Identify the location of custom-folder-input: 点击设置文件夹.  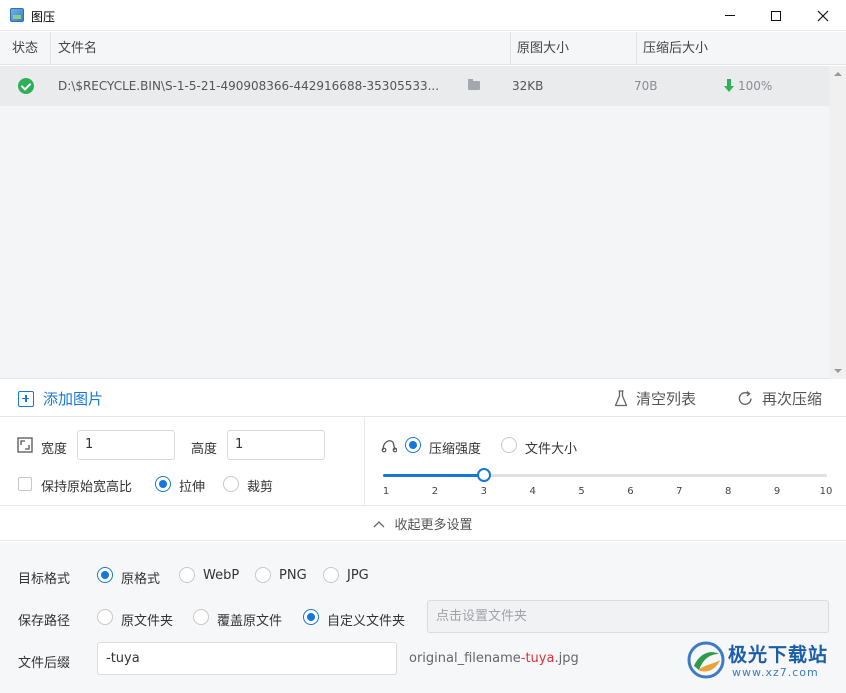
(628, 616).